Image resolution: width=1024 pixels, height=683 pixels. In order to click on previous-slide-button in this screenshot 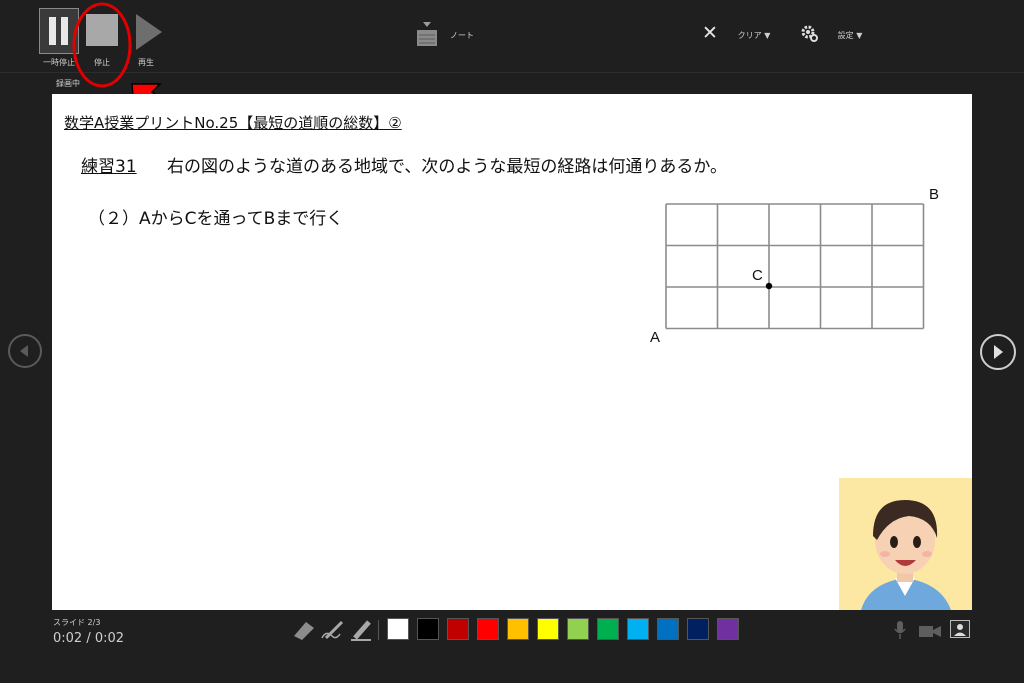, I will do `click(25, 351)`.